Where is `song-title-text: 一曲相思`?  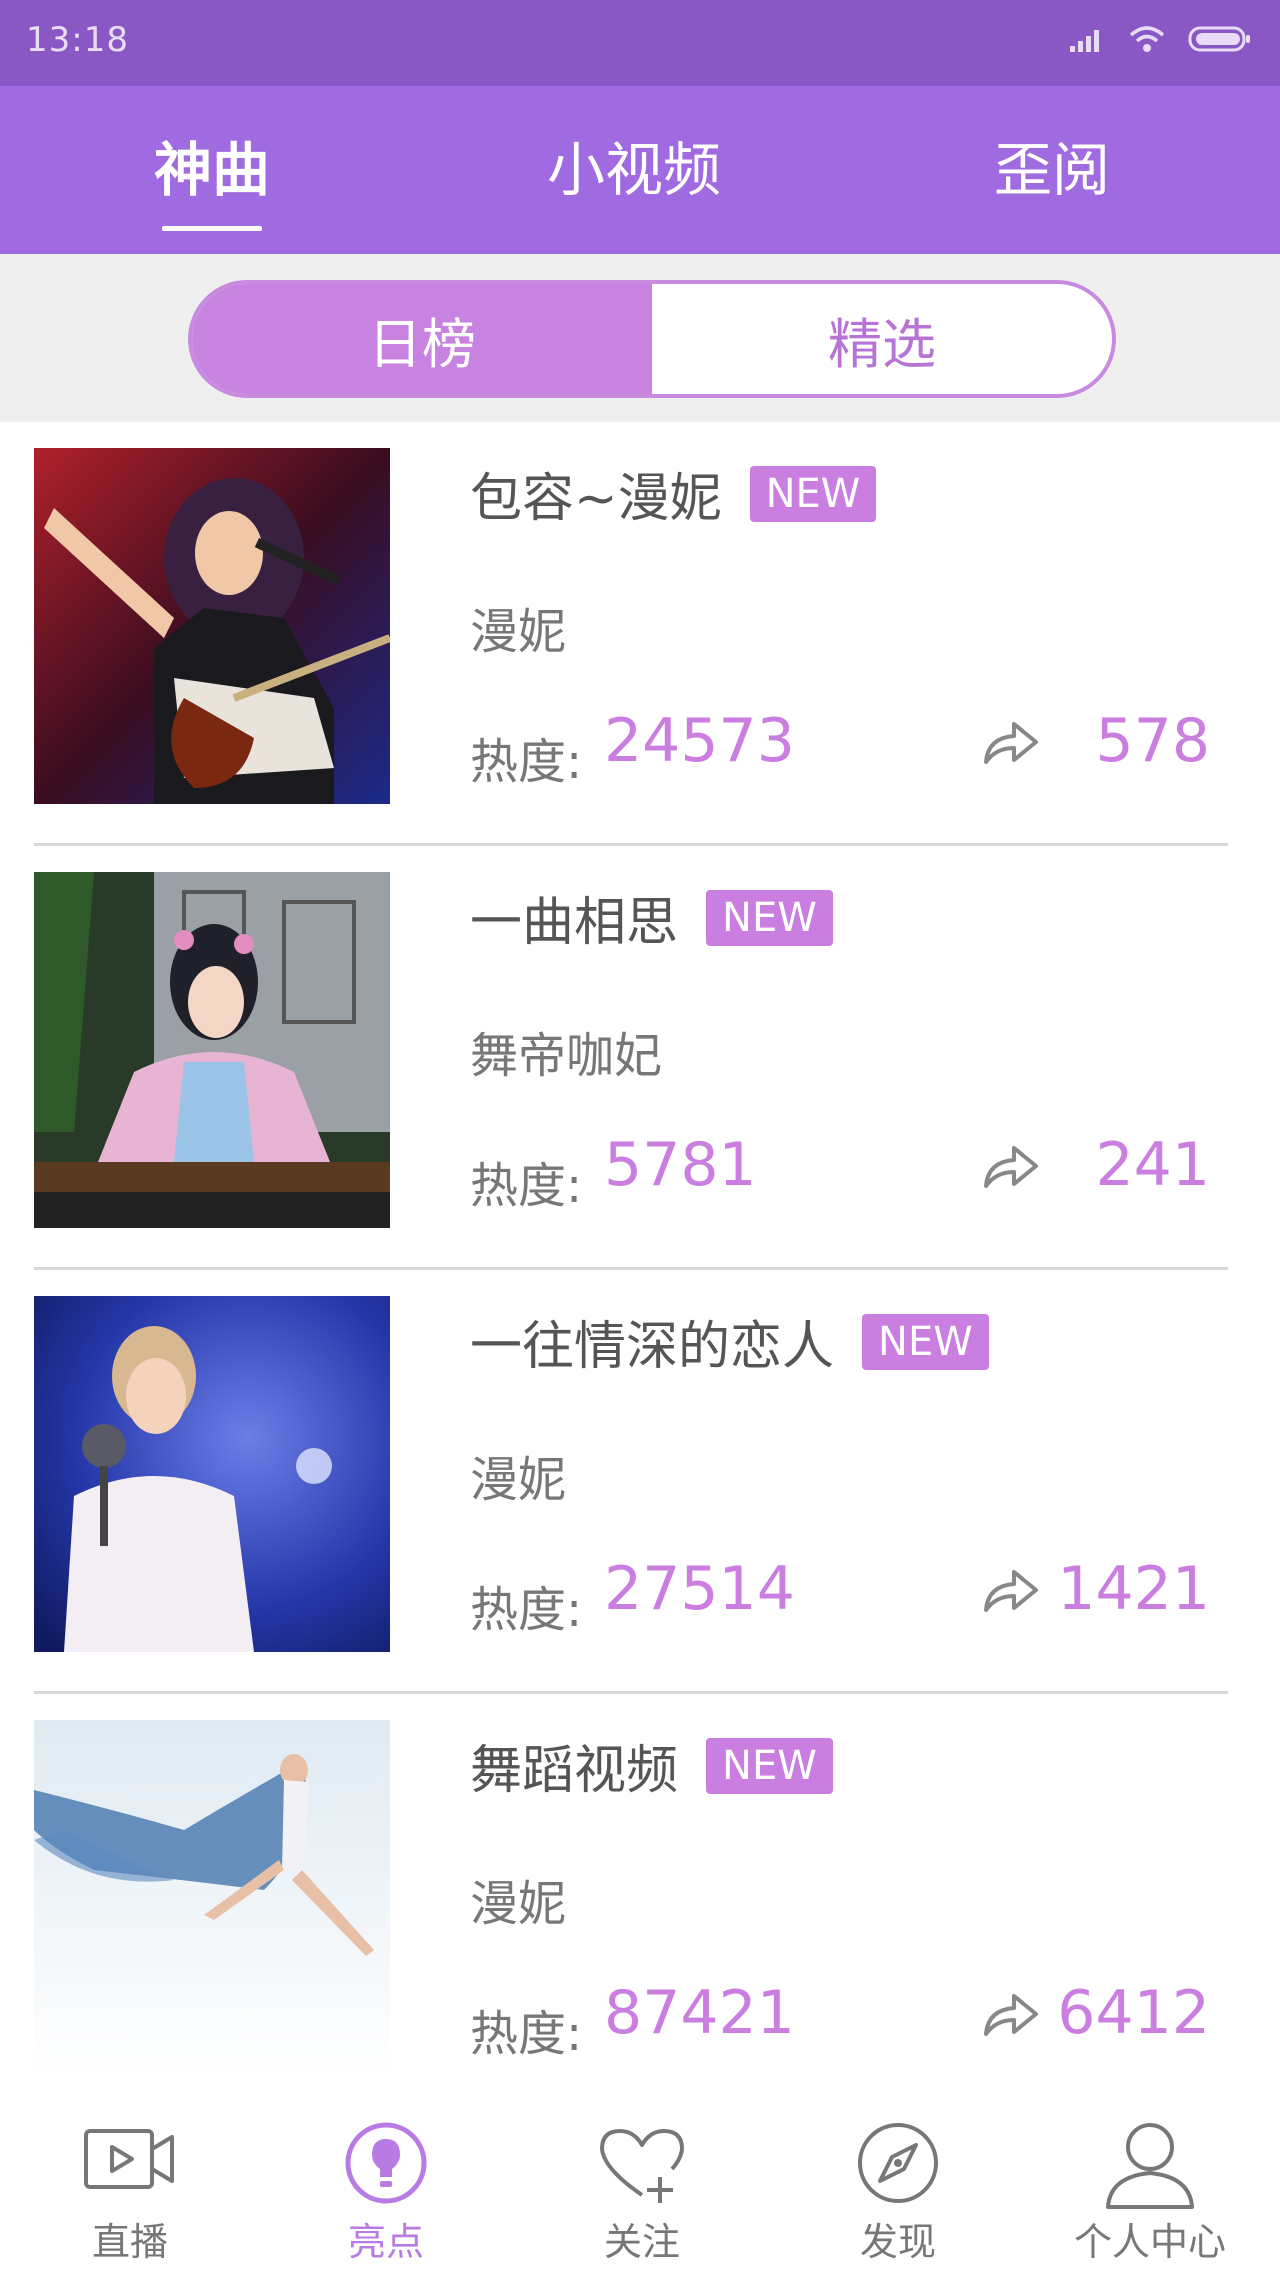 song-title-text: 一曲相思 is located at coordinates (574, 923).